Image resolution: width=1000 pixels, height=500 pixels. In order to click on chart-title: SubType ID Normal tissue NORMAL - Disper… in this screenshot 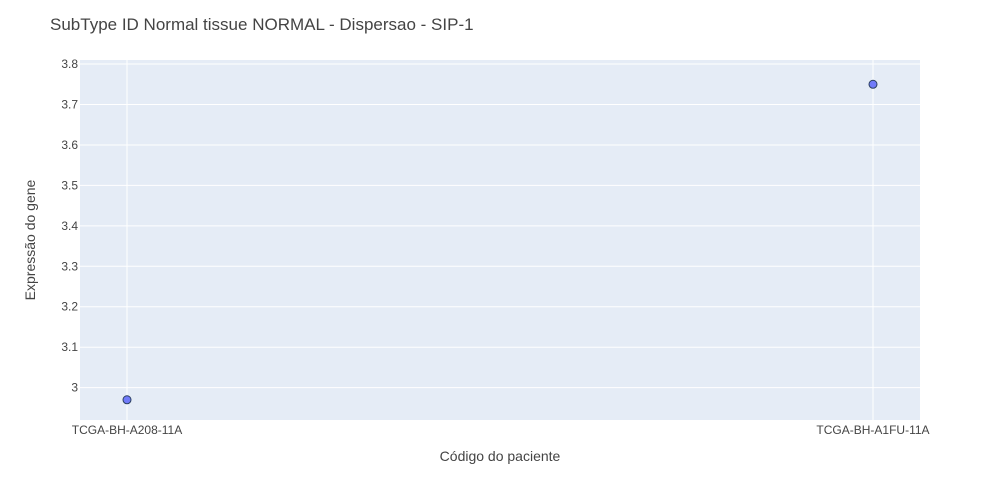, I will do `click(262, 24)`.